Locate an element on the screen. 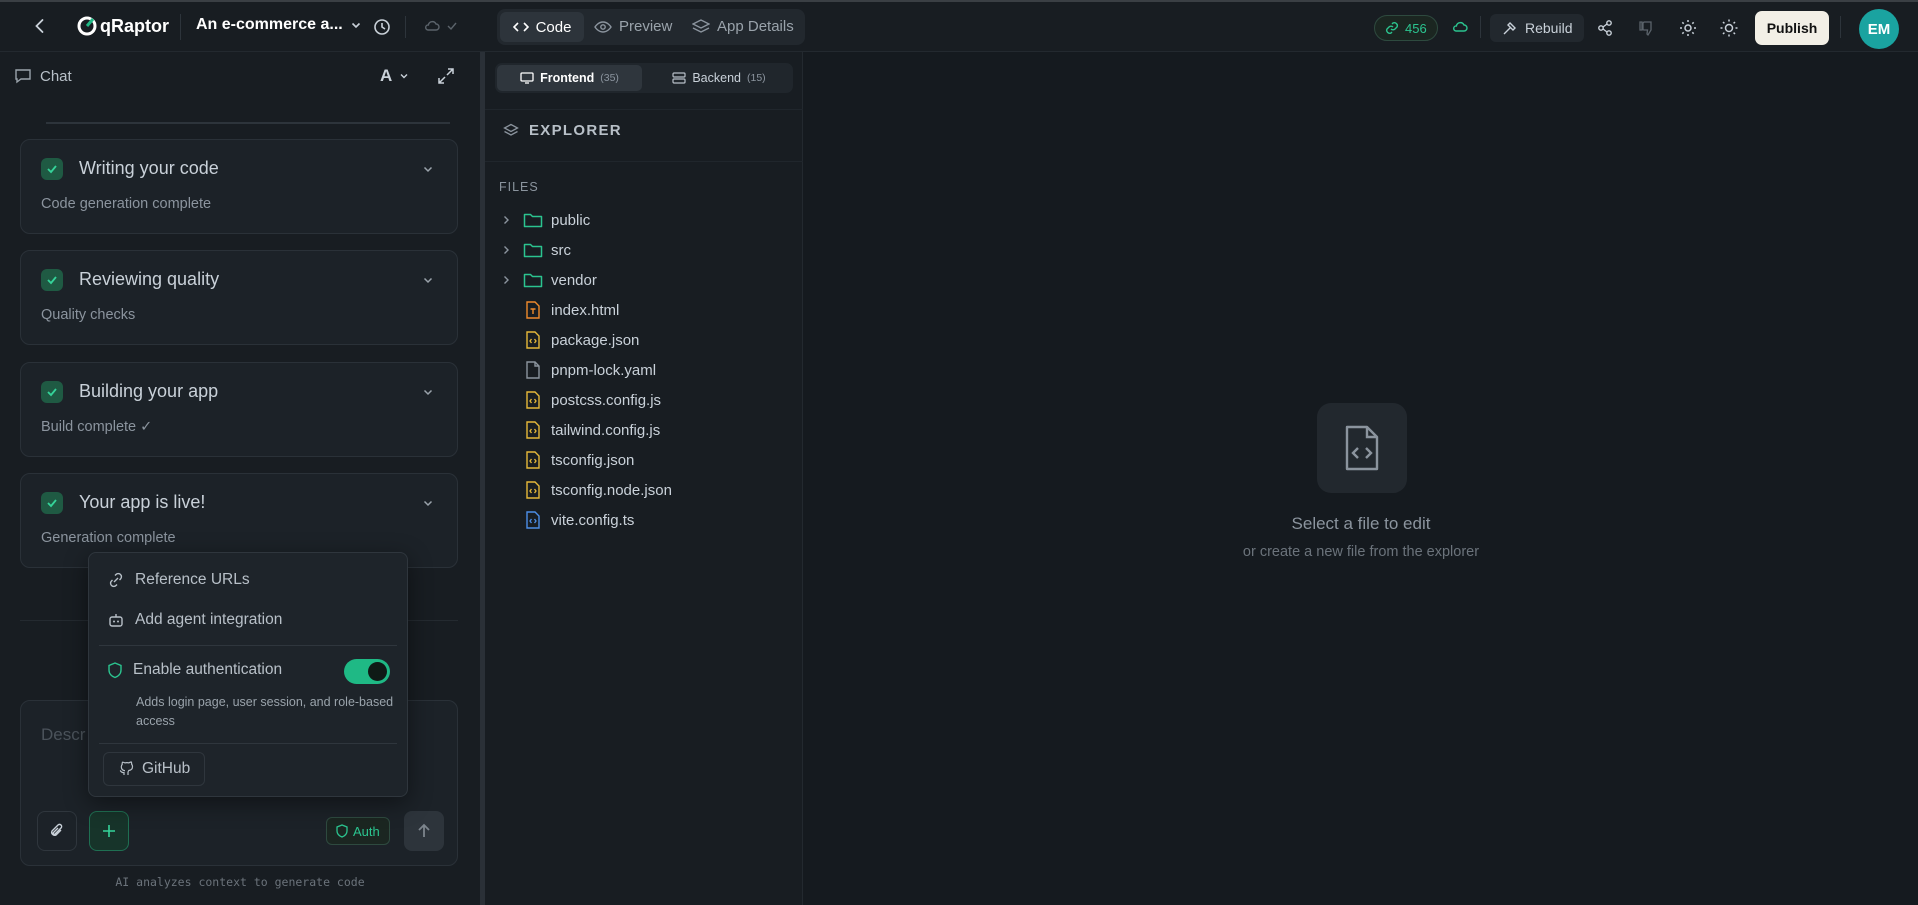  font-label: A is located at coordinates (386, 75).